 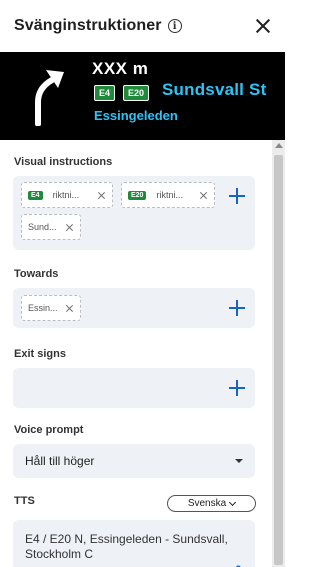 What do you see at coordinates (237, 308) in the screenshot?
I see `add-towards-icon` at bounding box center [237, 308].